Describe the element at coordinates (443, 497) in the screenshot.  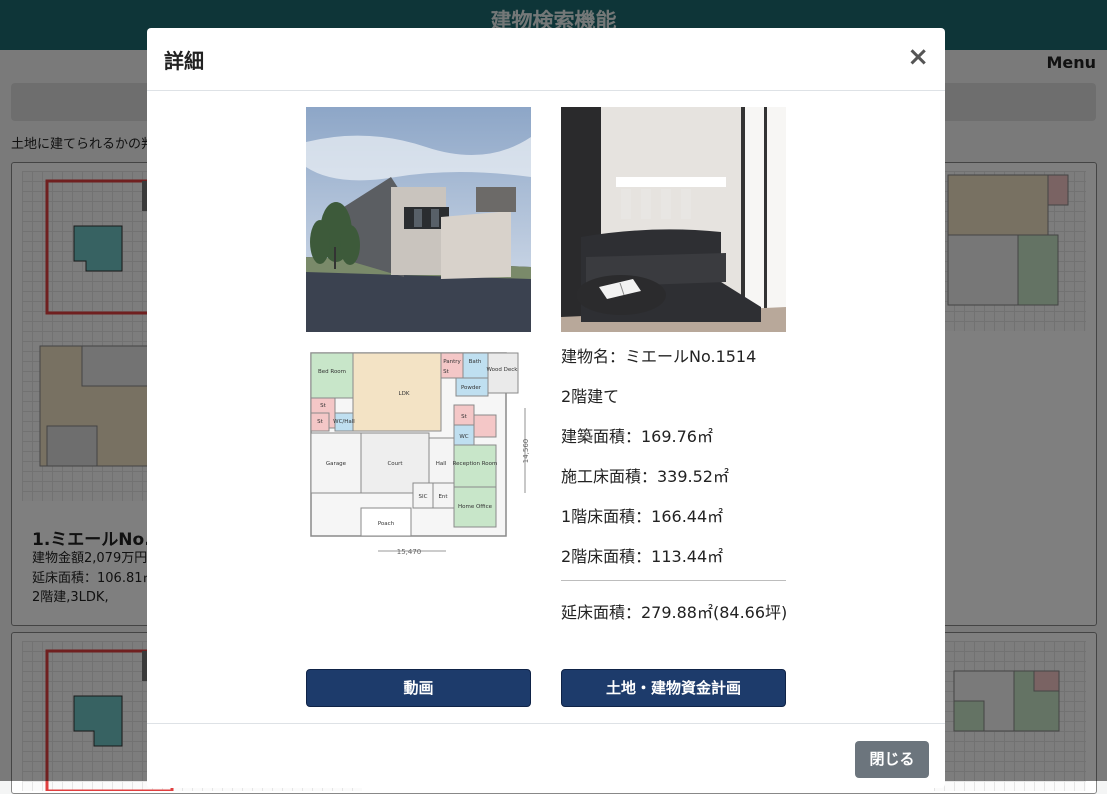
I see `room-label: Ent` at that location.